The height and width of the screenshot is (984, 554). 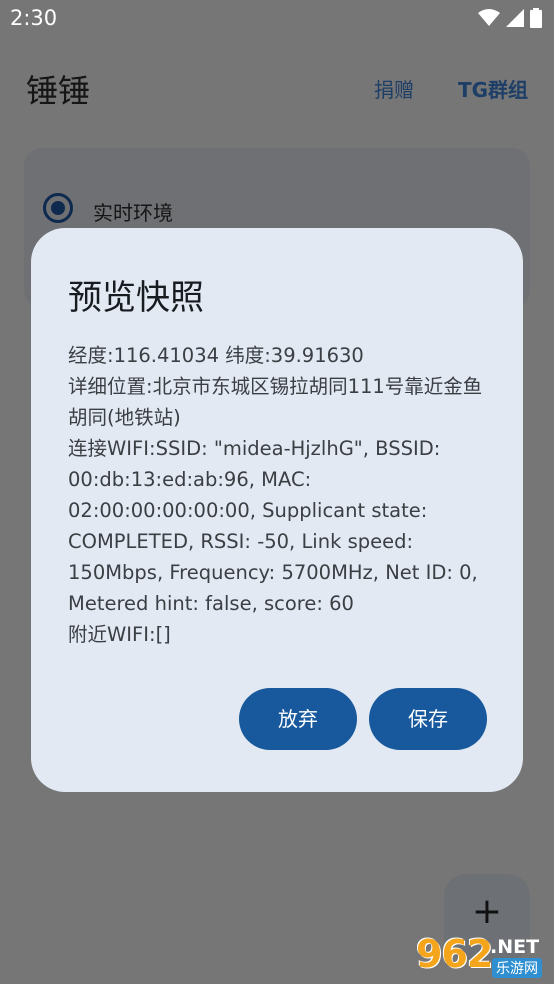 What do you see at coordinates (275, 402) in the screenshot?
I see `location-text: 详细位置:北京市东城区锡拉胡同111号靠近金鱼胡同(地铁站)` at bounding box center [275, 402].